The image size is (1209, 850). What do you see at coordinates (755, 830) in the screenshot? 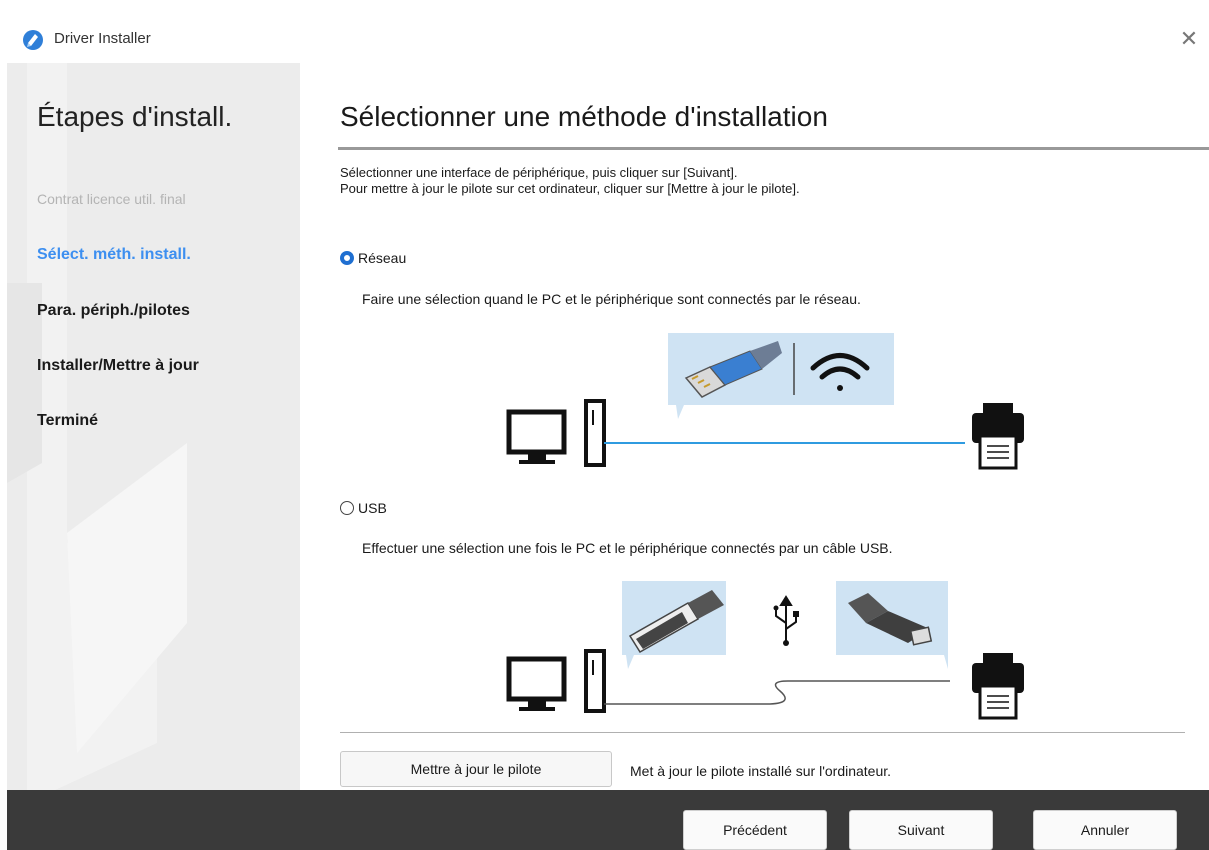
I see `back-button: Précédent` at bounding box center [755, 830].